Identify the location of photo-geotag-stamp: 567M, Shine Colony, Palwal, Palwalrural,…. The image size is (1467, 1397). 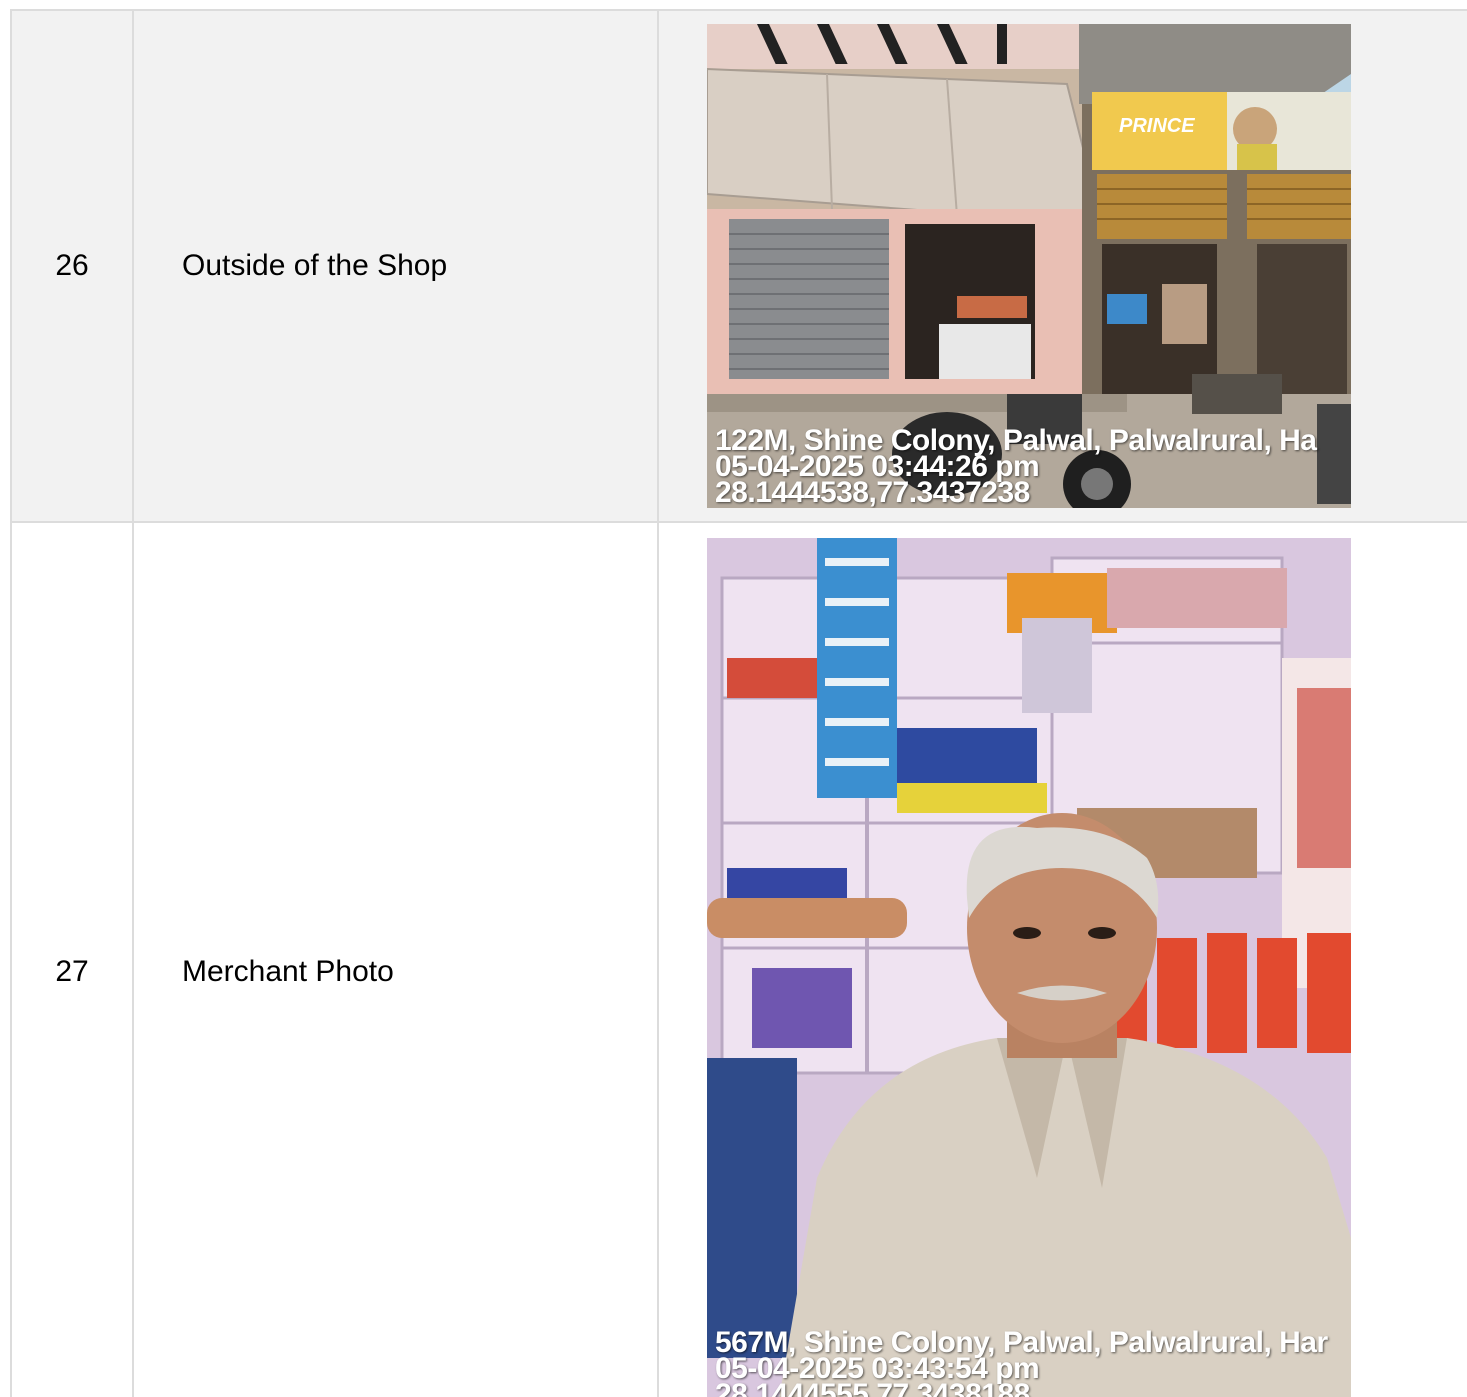
(1021, 1362).